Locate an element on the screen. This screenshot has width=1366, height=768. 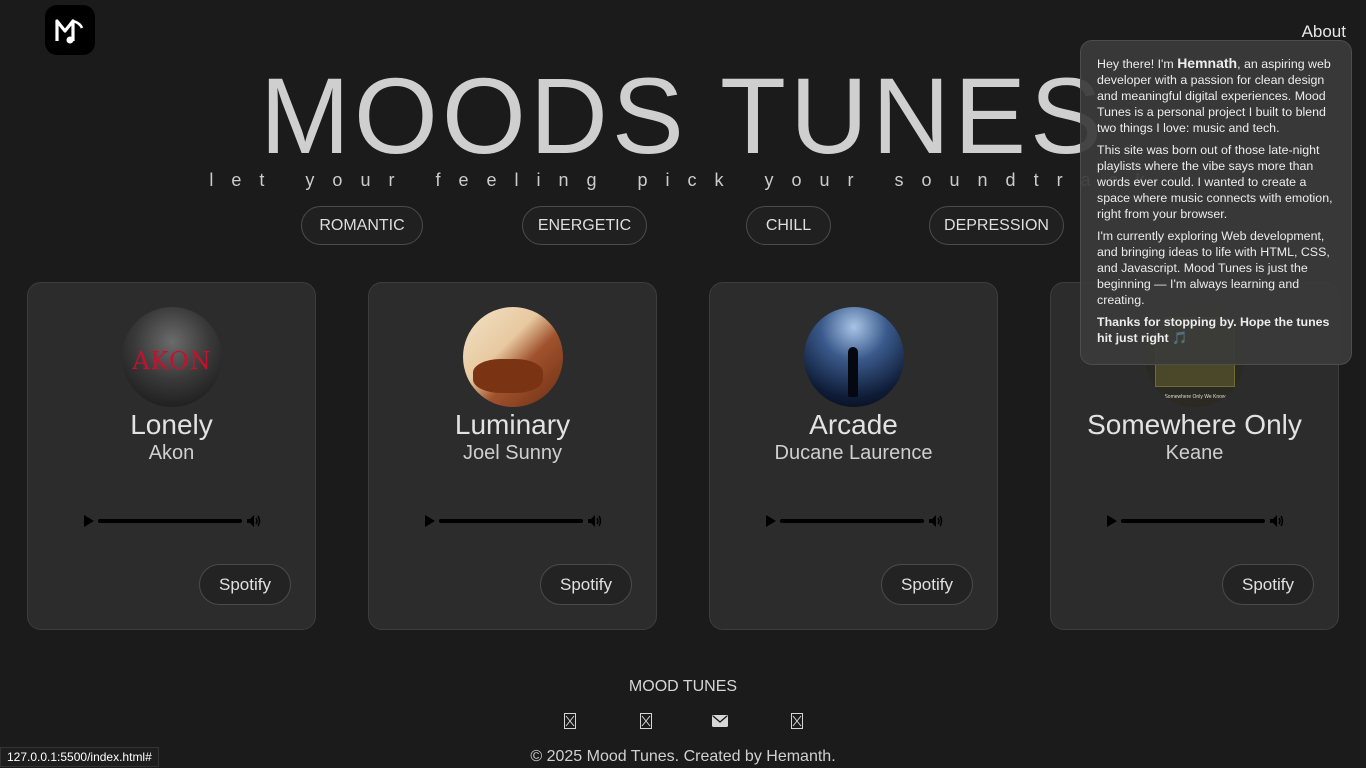
app-logo is located at coordinates (70, 30).